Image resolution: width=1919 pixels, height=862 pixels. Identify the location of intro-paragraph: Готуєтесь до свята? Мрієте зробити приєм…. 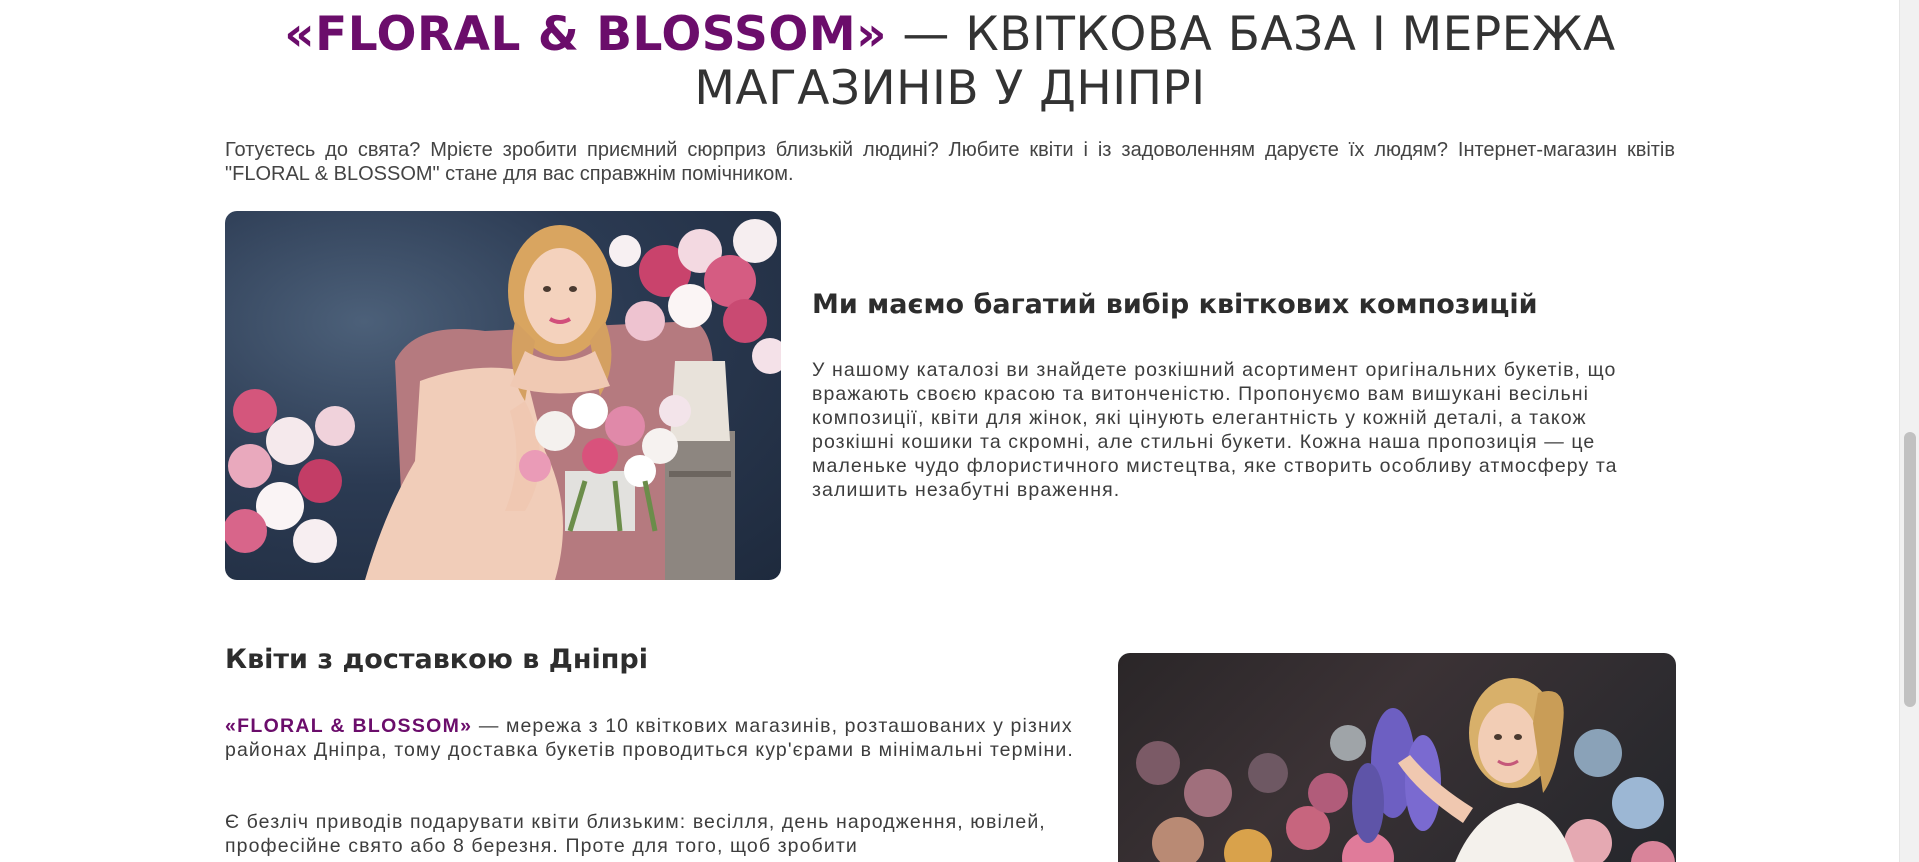
(950, 162).